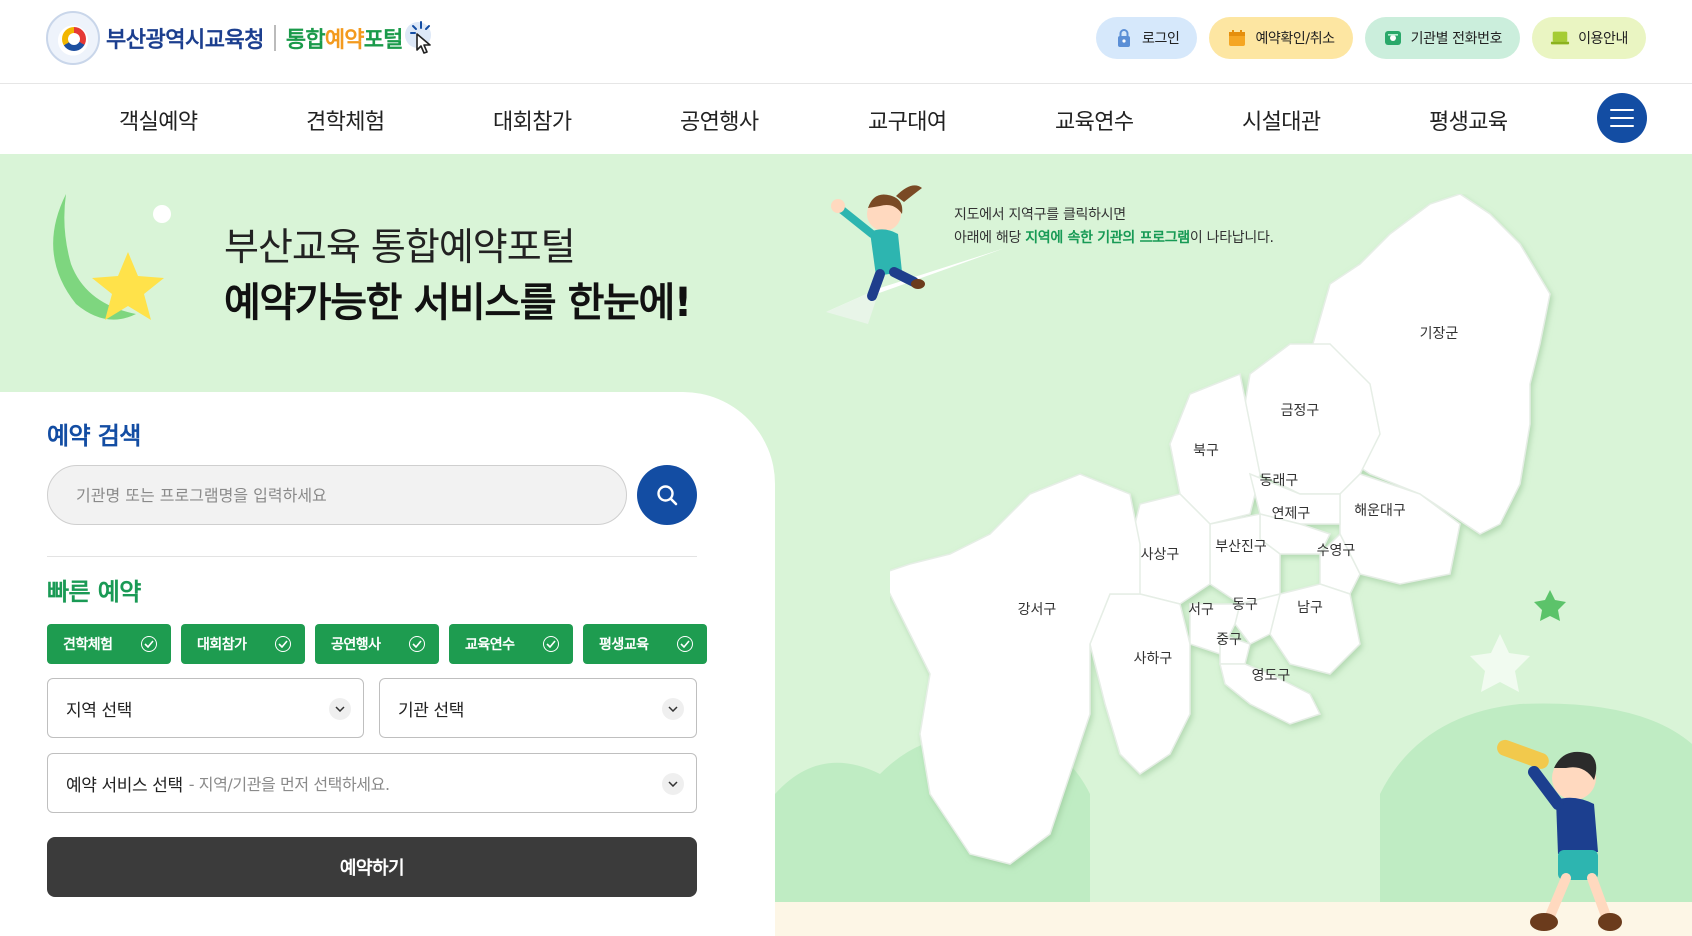 The width and height of the screenshot is (1692, 936). What do you see at coordinates (532, 120) in the screenshot?
I see `nav-item-contest: 대회참가` at bounding box center [532, 120].